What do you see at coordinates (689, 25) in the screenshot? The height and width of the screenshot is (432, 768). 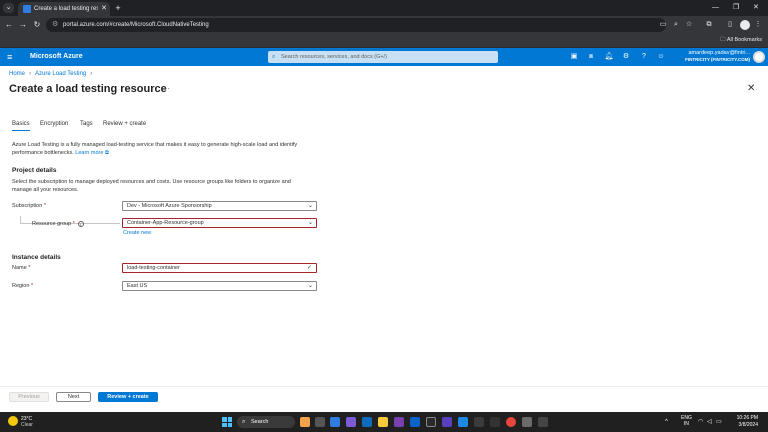 I see `bookmark-star-icon: ☆` at bounding box center [689, 25].